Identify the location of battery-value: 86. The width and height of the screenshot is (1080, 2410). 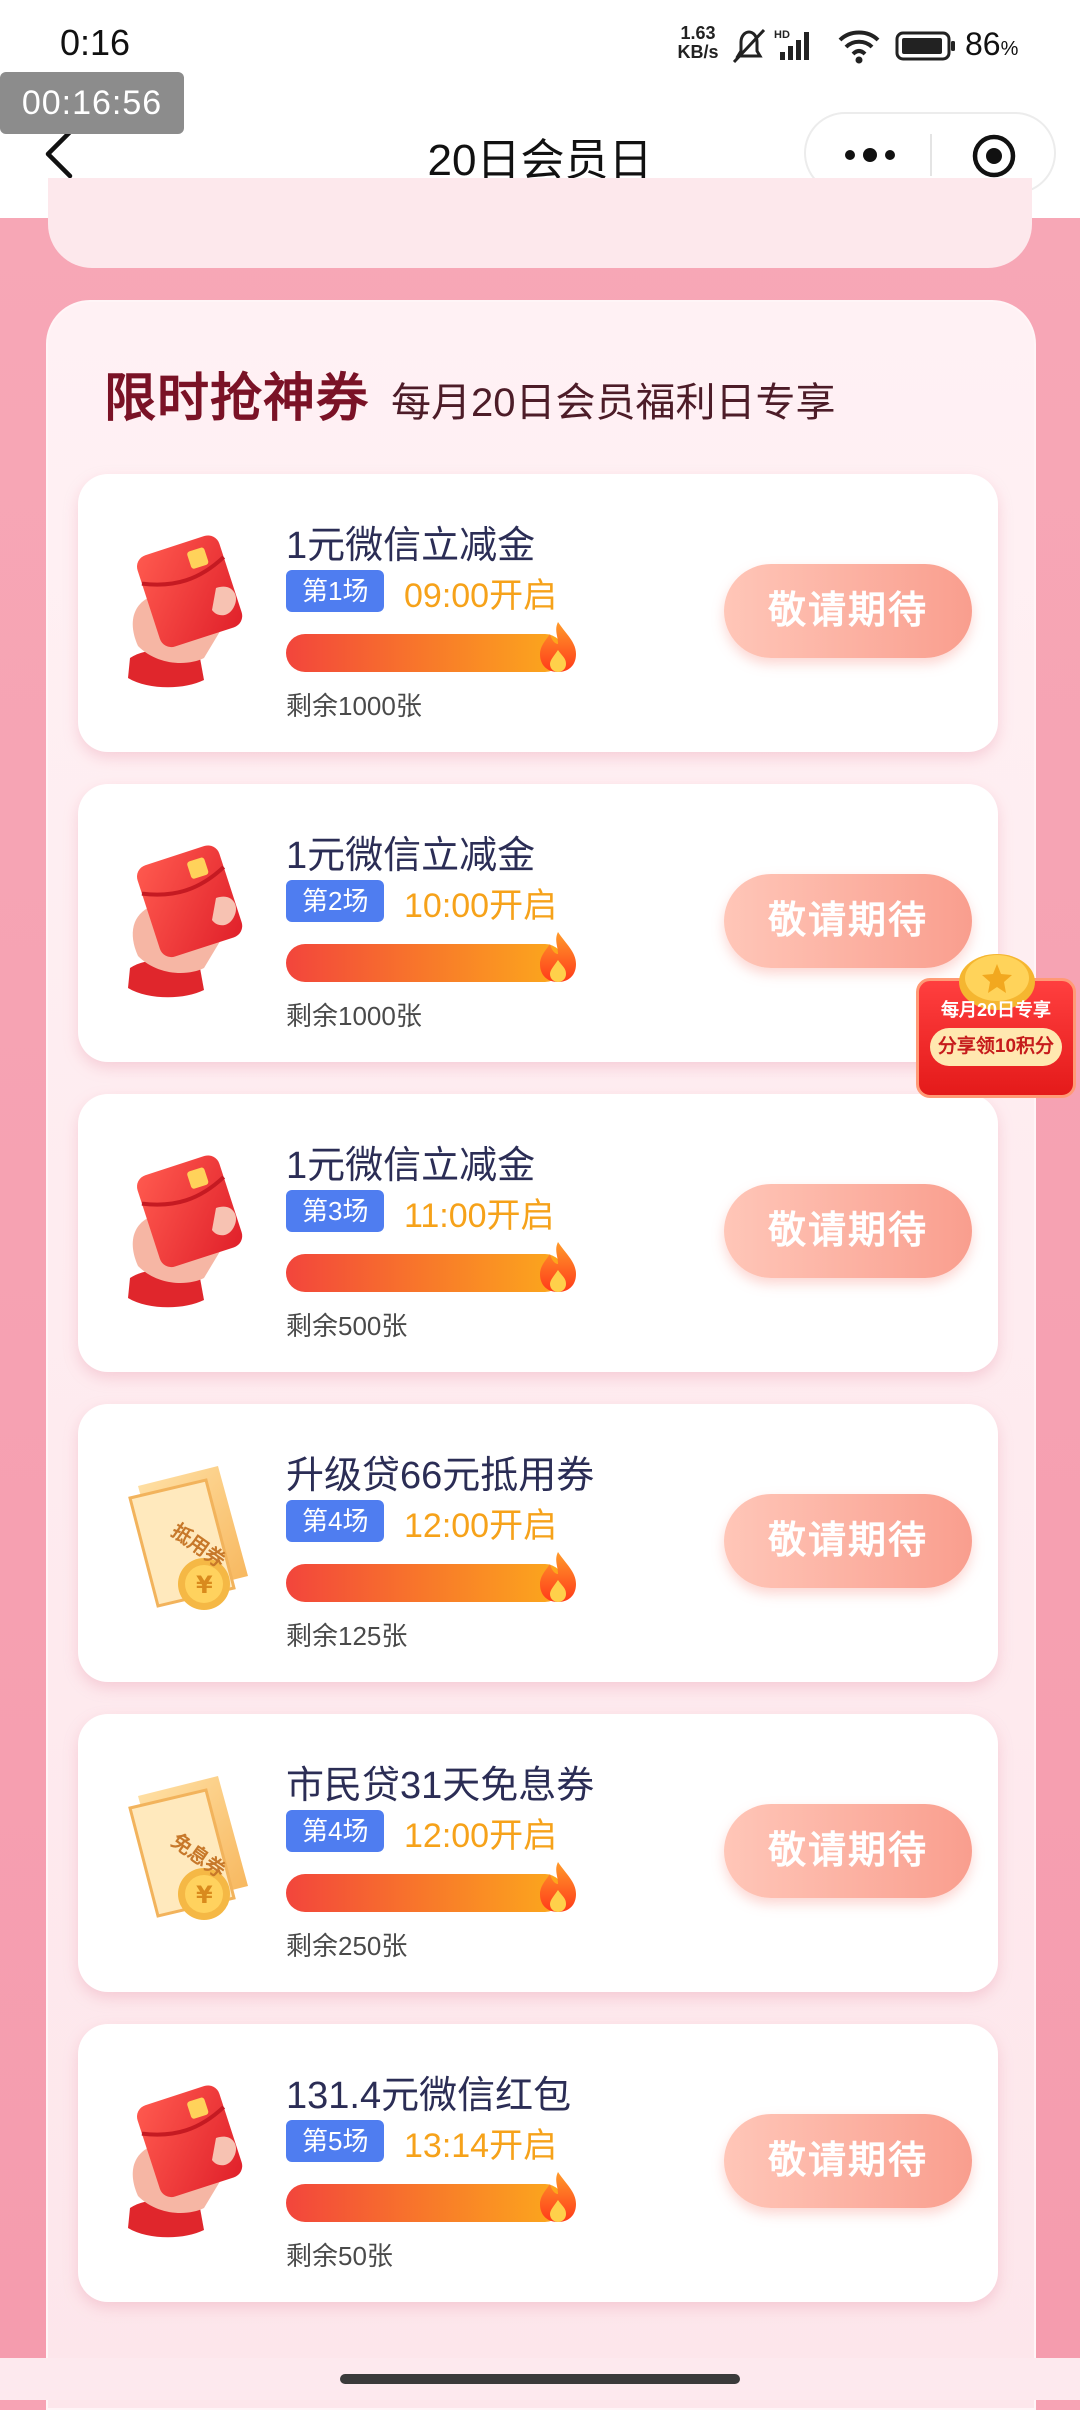
(983, 44).